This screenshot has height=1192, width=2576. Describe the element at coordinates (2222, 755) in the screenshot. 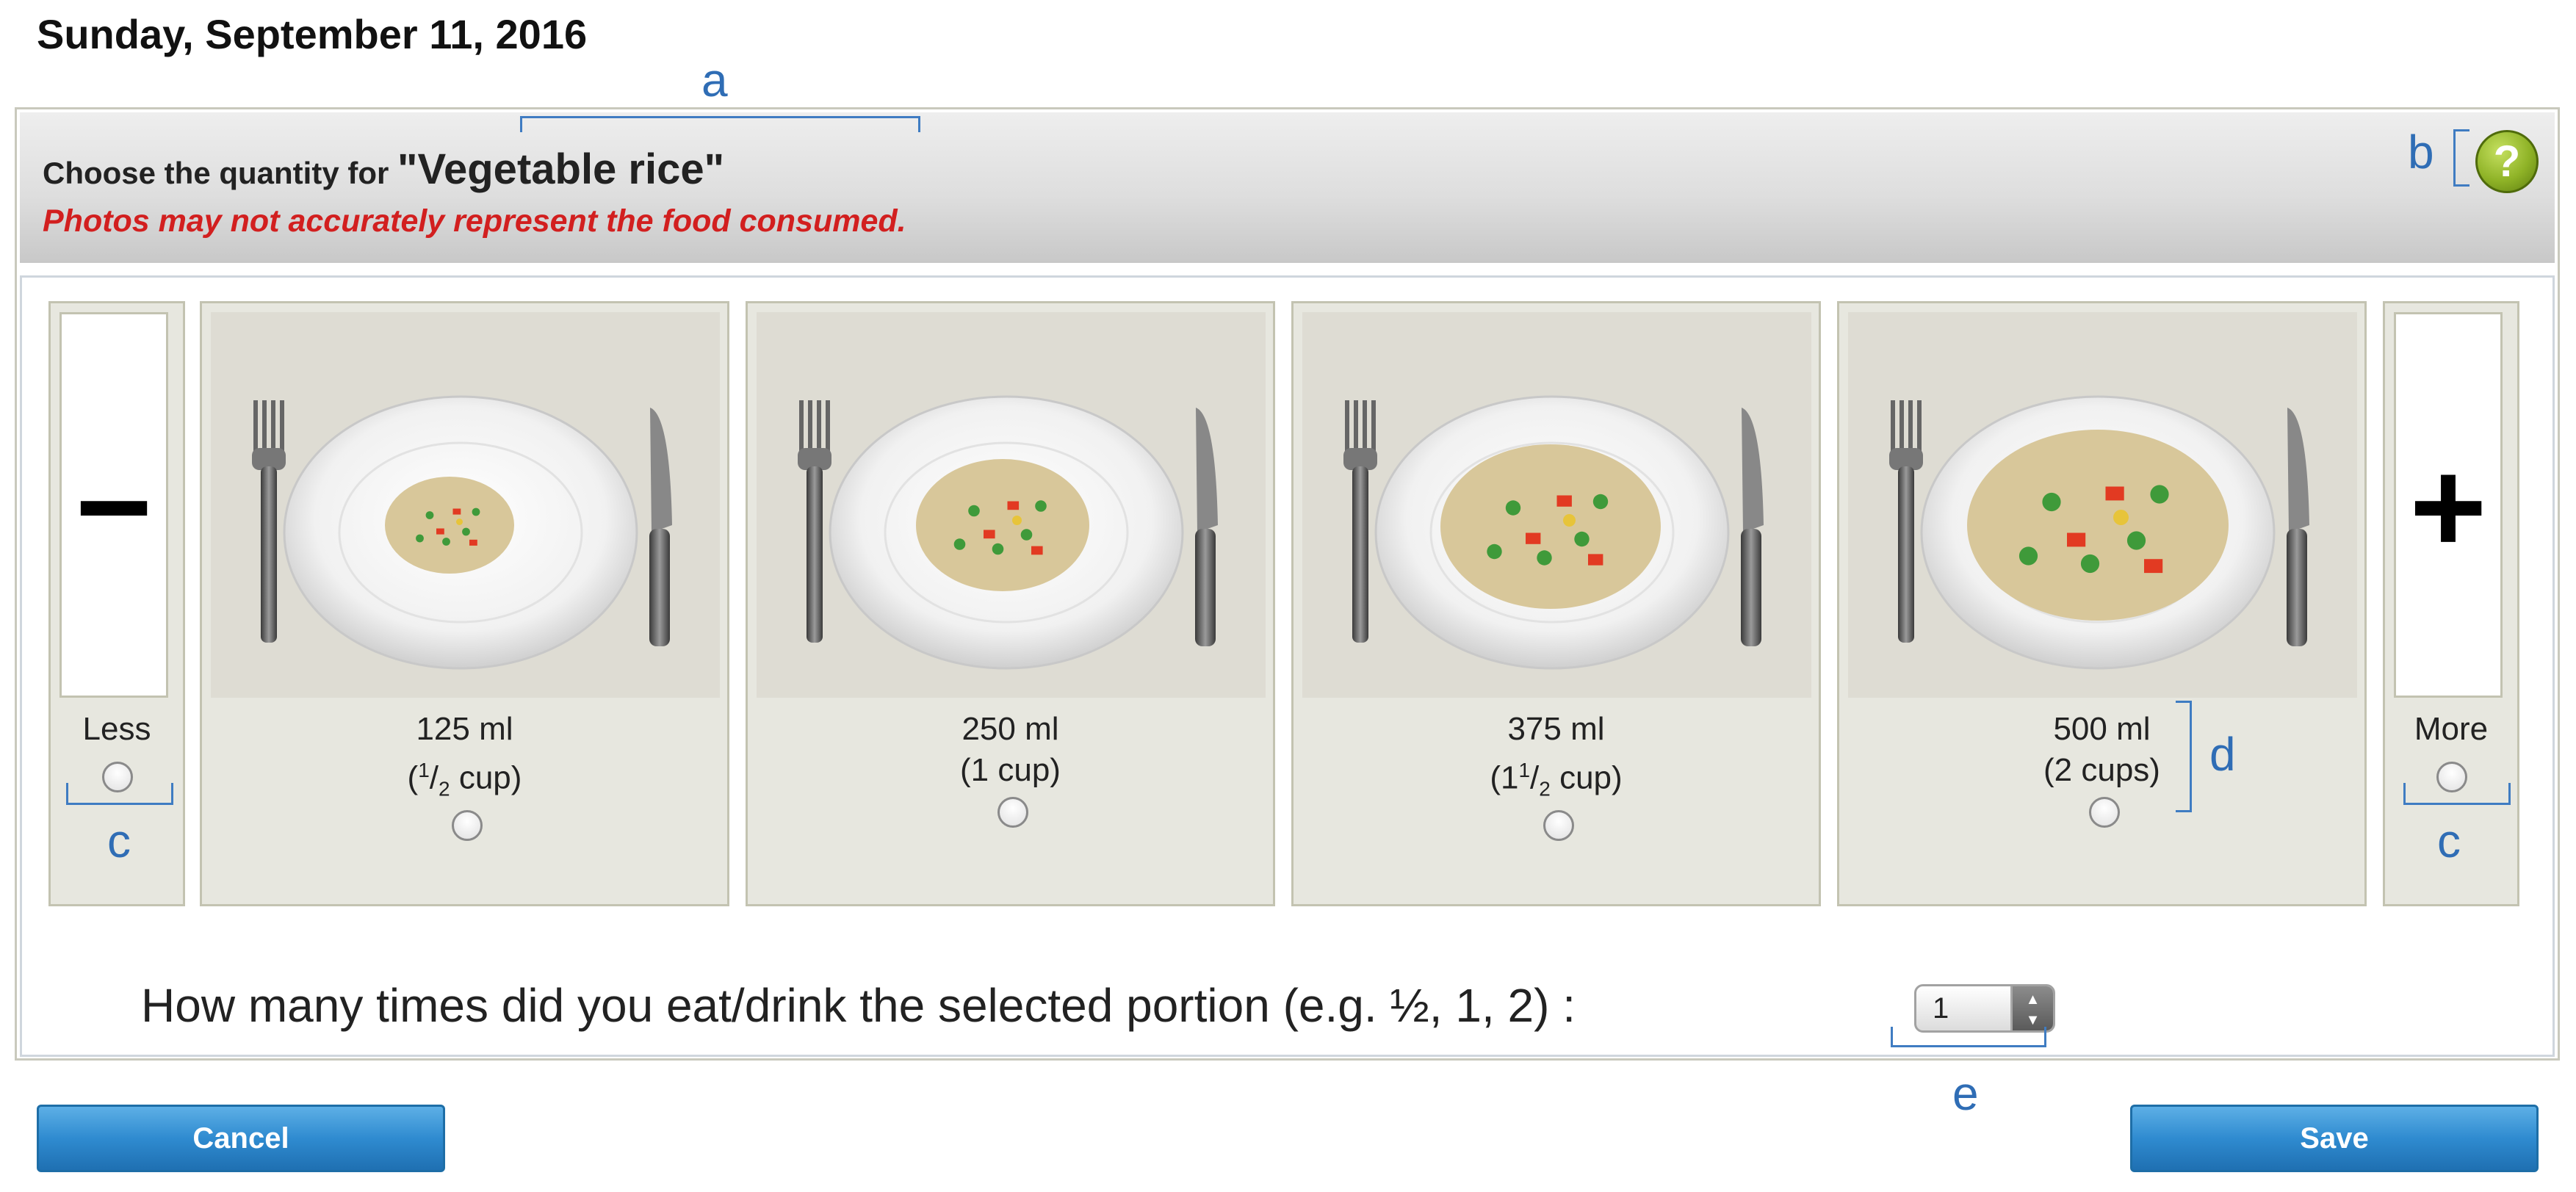

I see `annotation-d: d` at that location.